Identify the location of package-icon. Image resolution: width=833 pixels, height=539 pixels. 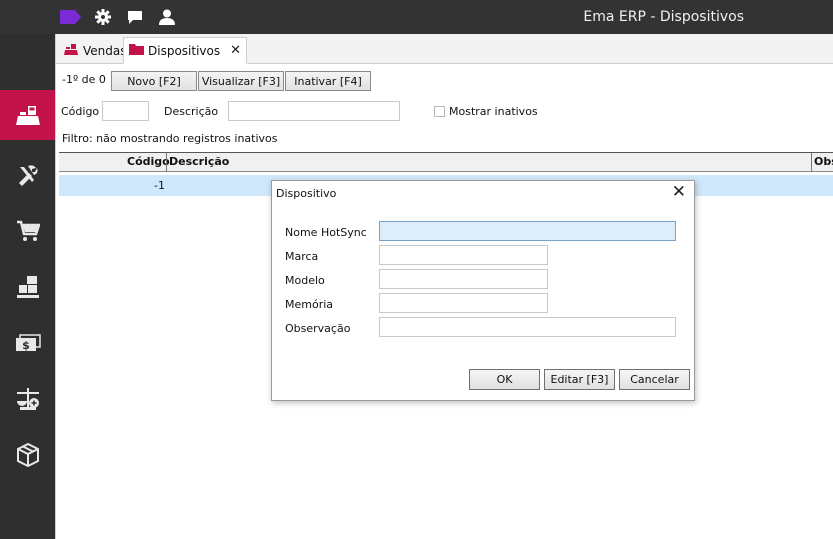
(28, 455).